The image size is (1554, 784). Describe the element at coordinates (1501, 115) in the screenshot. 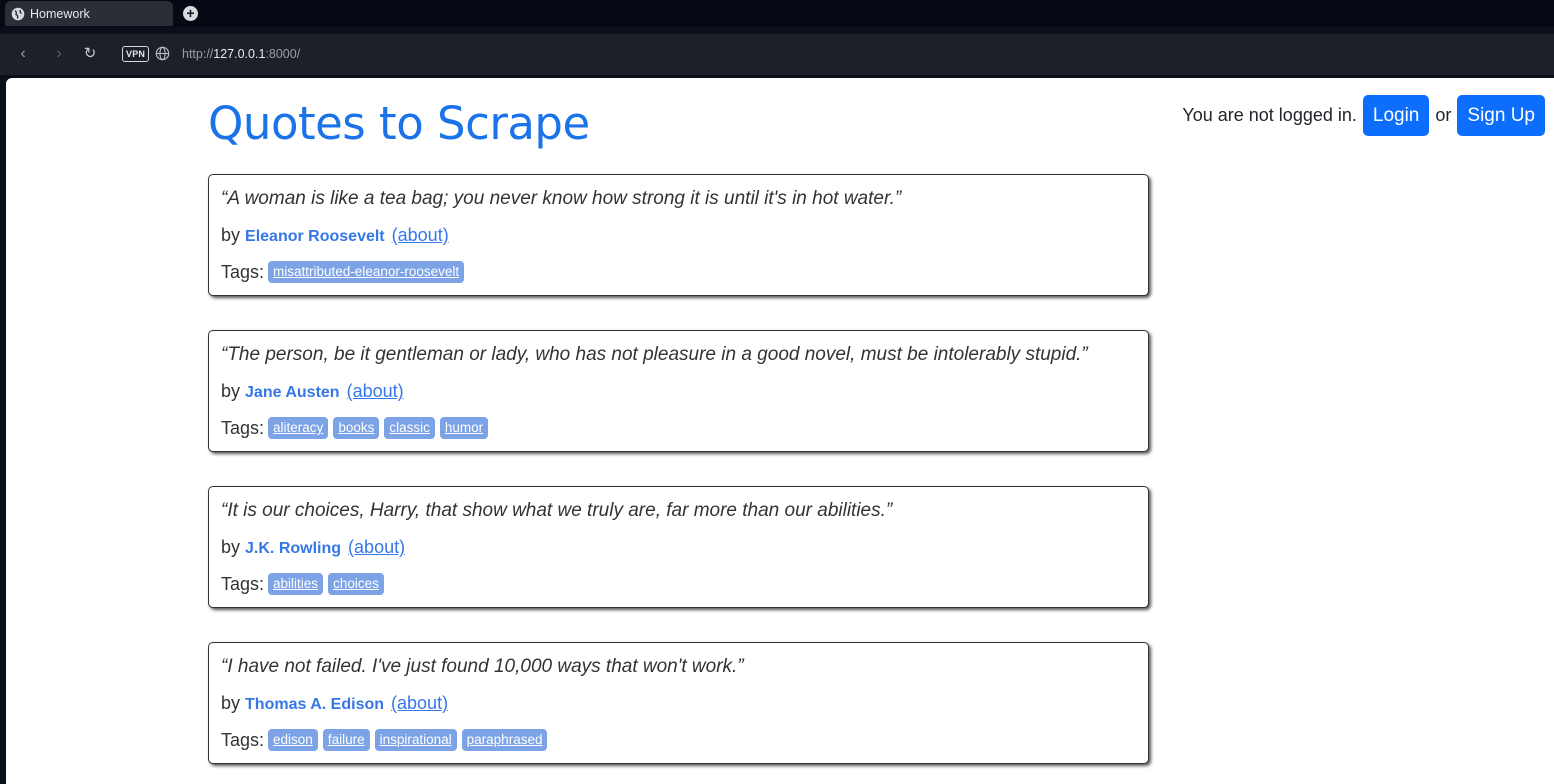

I see `signup-button: Sign Up` at that location.